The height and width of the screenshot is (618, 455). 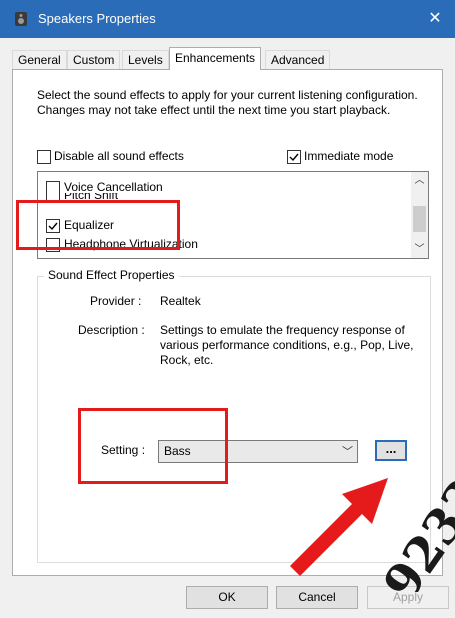 I want to click on setting-highlight-box, so click(x=153, y=446).